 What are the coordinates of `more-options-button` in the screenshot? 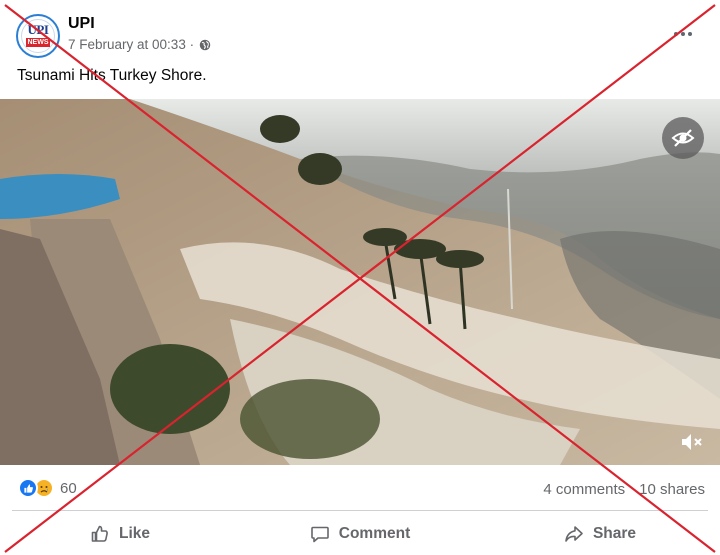 It's located at (683, 34).